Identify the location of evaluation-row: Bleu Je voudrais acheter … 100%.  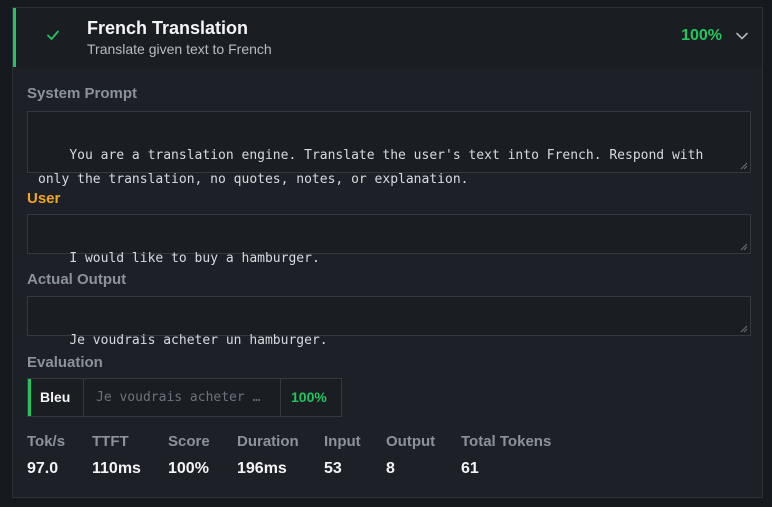
(184, 397).